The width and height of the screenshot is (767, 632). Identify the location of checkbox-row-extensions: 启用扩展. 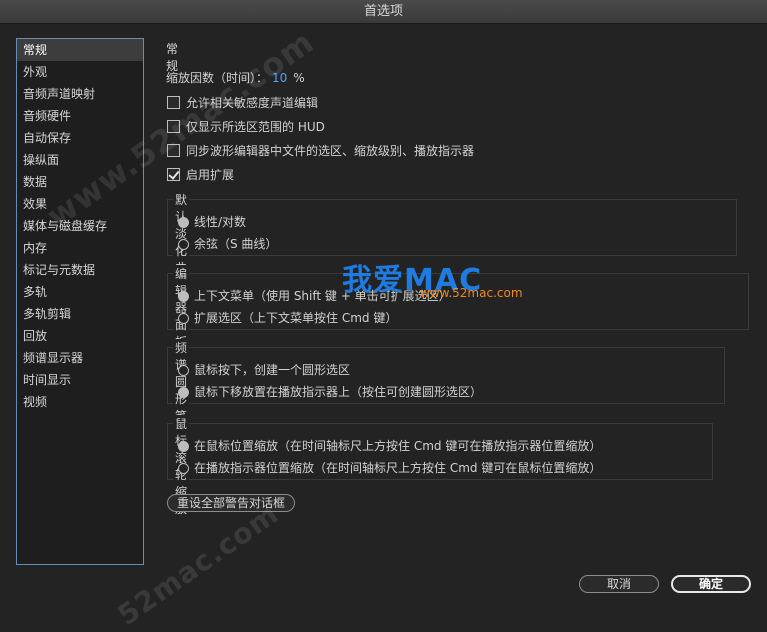
(200, 174).